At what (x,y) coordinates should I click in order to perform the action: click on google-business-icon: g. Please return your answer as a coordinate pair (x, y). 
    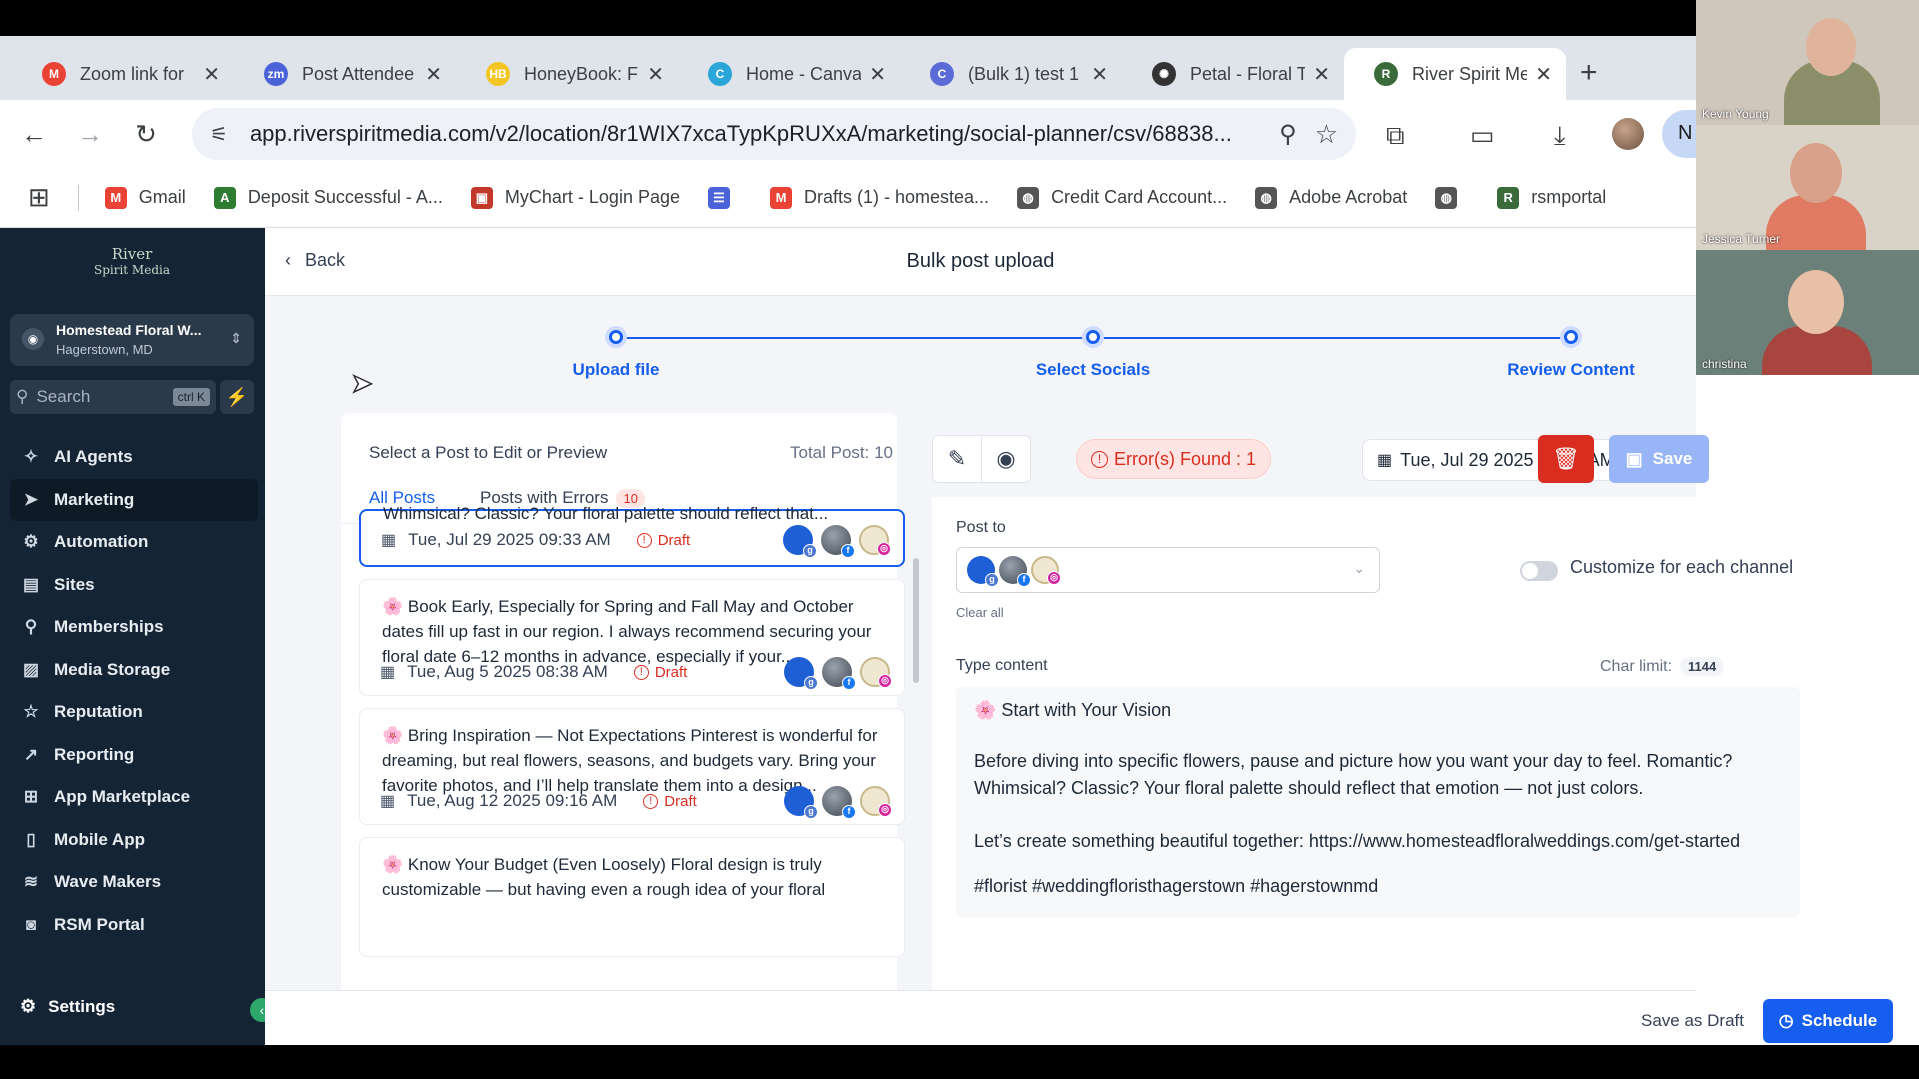
    Looking at the image, I should click on (992, 580).